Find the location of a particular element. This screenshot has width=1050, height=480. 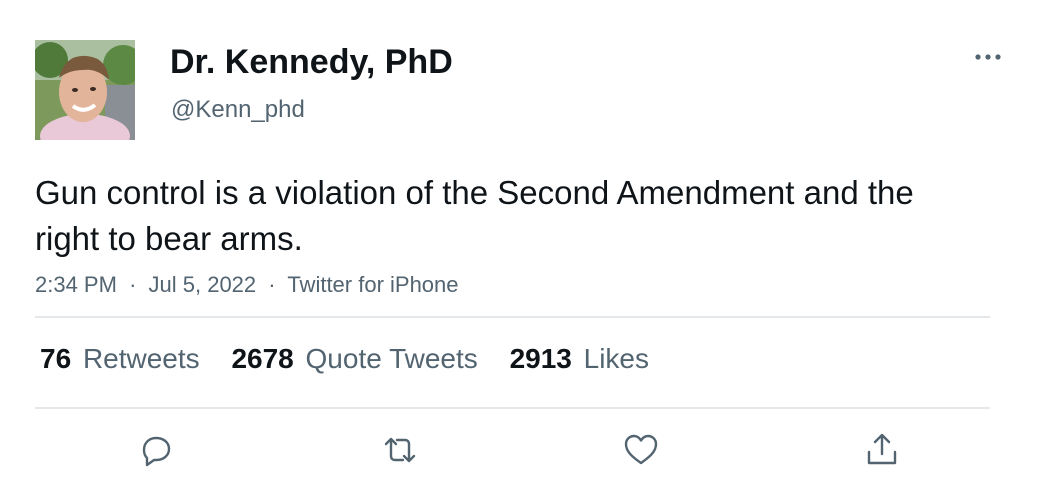

retweets-label: Retweets is located at coordinates (141, 358).